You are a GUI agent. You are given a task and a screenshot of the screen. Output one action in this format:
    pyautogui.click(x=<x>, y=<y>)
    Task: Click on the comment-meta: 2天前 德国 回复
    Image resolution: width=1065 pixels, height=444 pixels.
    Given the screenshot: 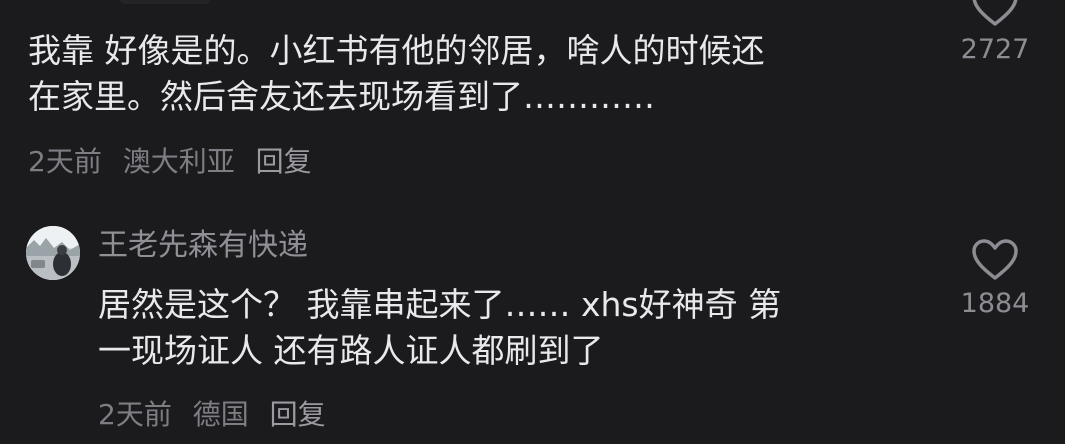 What is the action you would take?
    pyautogui.click(x=218, y=415)
    